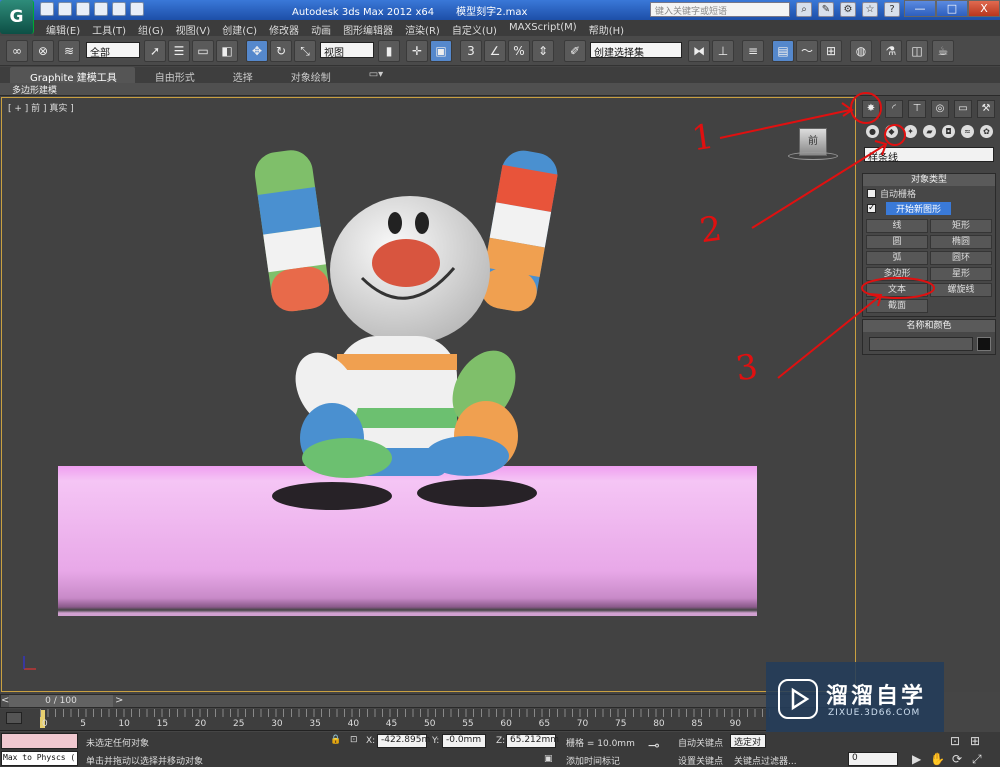  I want to click on zoom-extents-icon: ⊡, so click(955, 741).